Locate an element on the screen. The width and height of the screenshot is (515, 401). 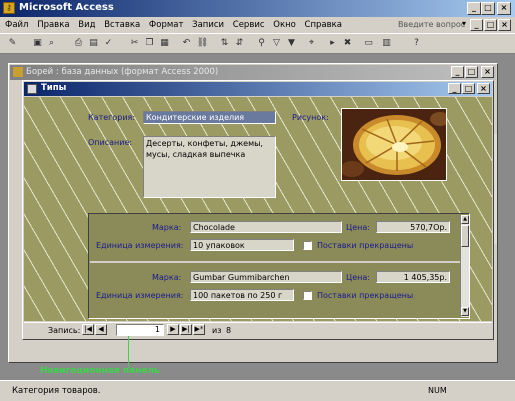
category-field: Кондитерские изделия is located at coordinates (209, 117).